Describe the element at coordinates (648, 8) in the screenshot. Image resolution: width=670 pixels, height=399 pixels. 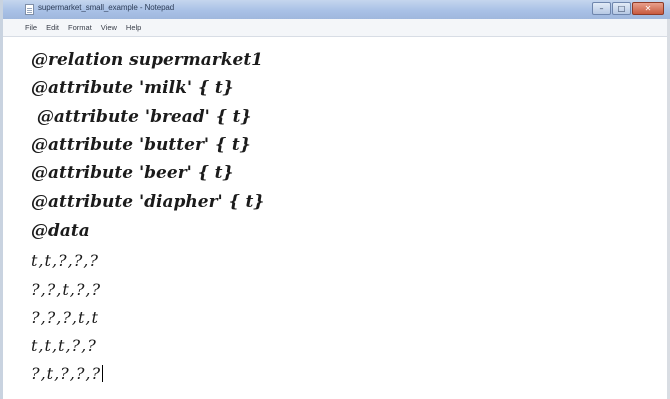
I see `close-button: ✕` at that location.